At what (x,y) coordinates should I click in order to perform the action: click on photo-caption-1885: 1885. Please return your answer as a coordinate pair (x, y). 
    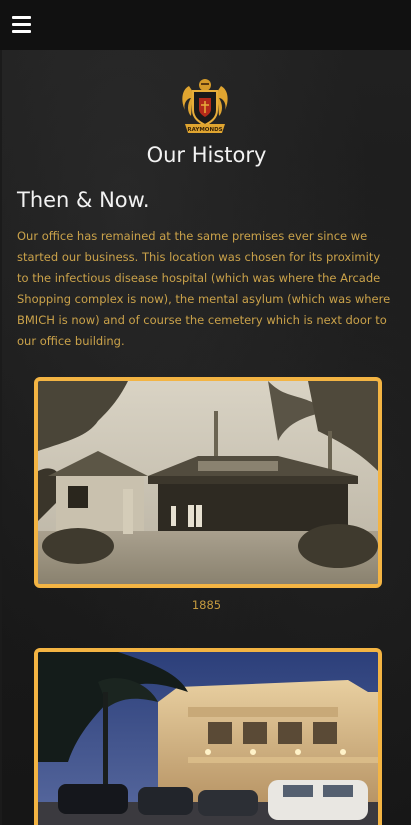
    Looking at the image, I should click on (206, 605).